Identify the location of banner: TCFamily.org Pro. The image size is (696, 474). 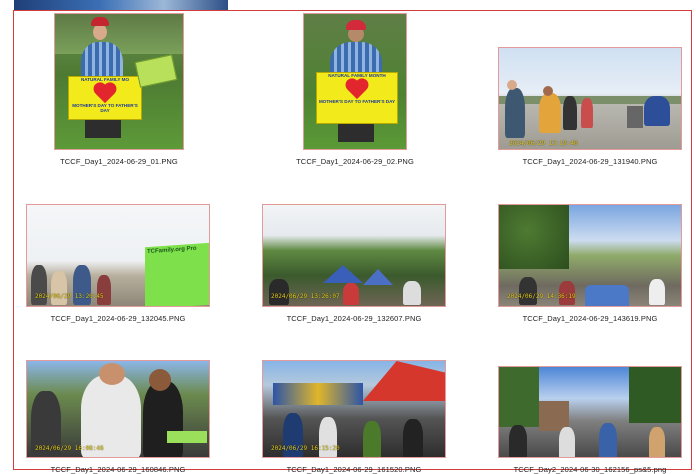
(177, 274).